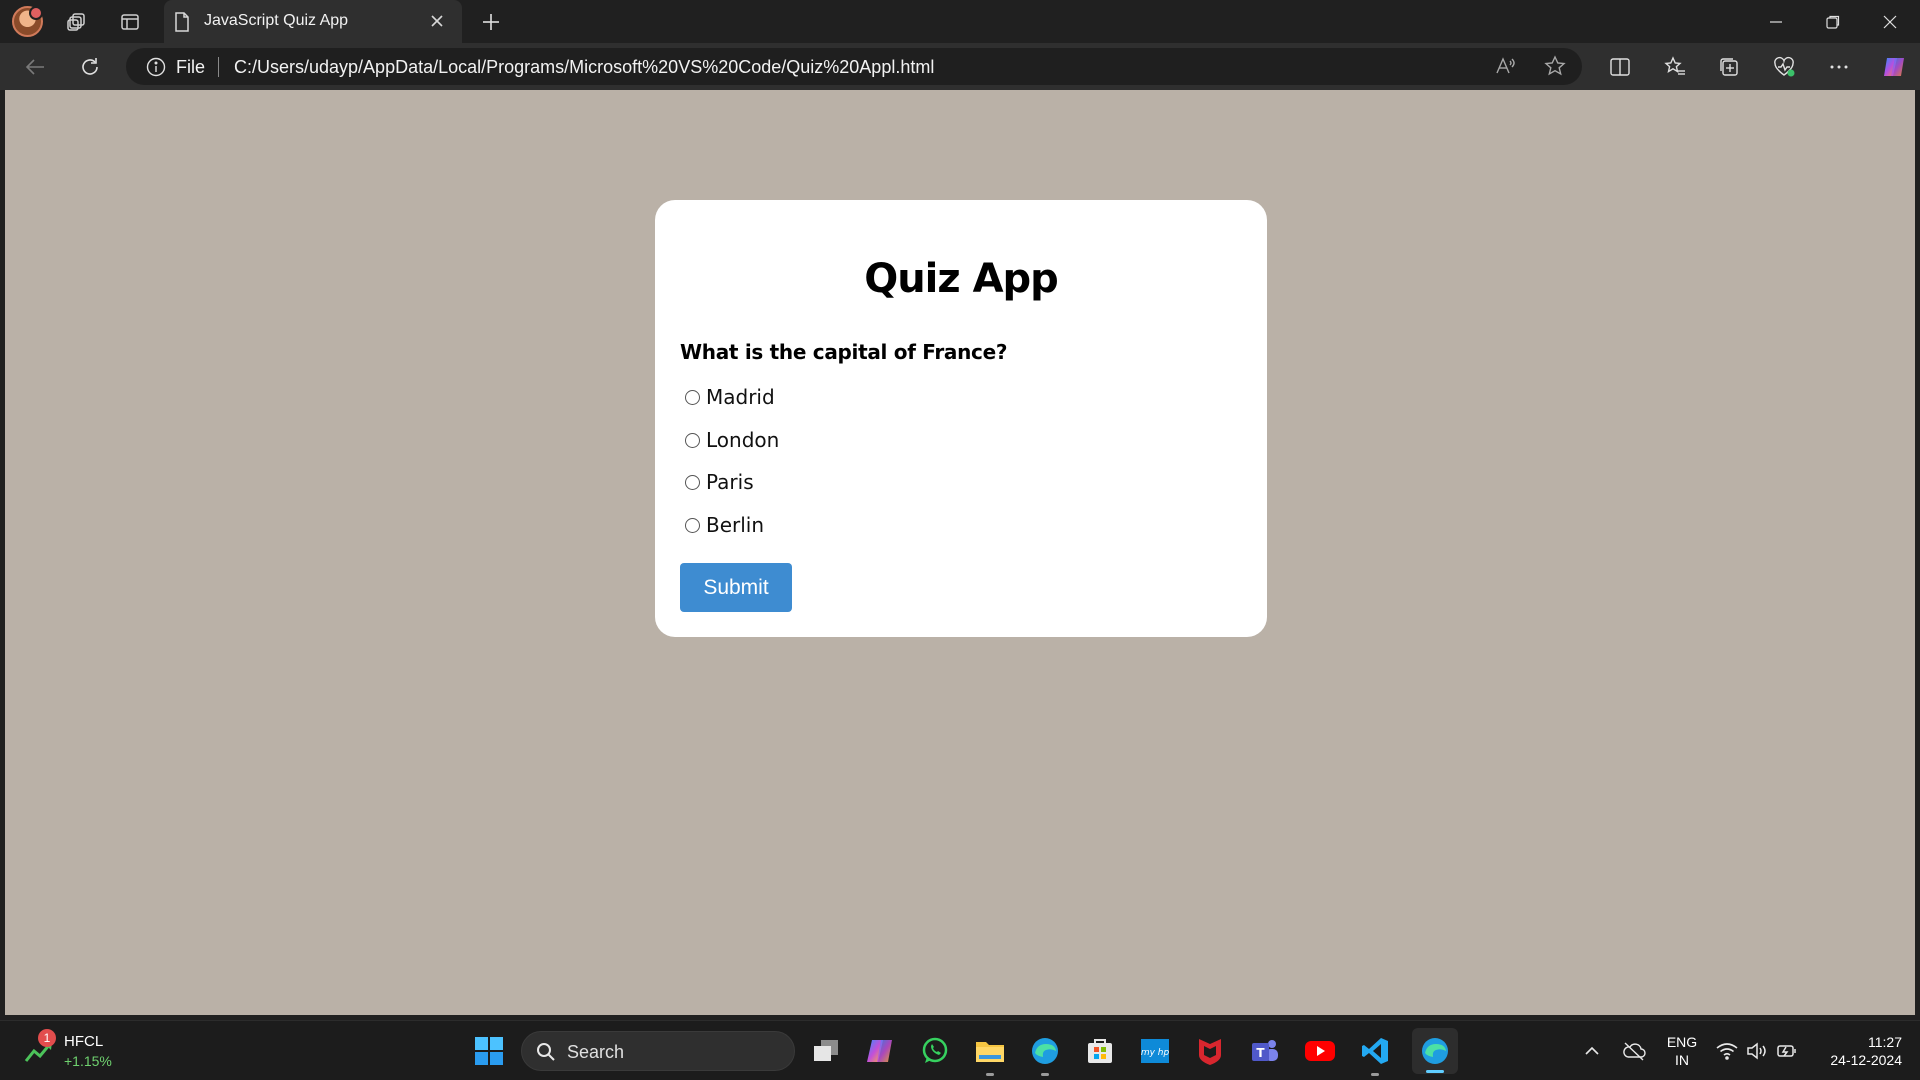 The height and width of the screenshot is (1080, 1920). What do you see at coordinates (437, 21) in the screenshot?
I see `close-tab-icon` at bounding box center [437, 21].